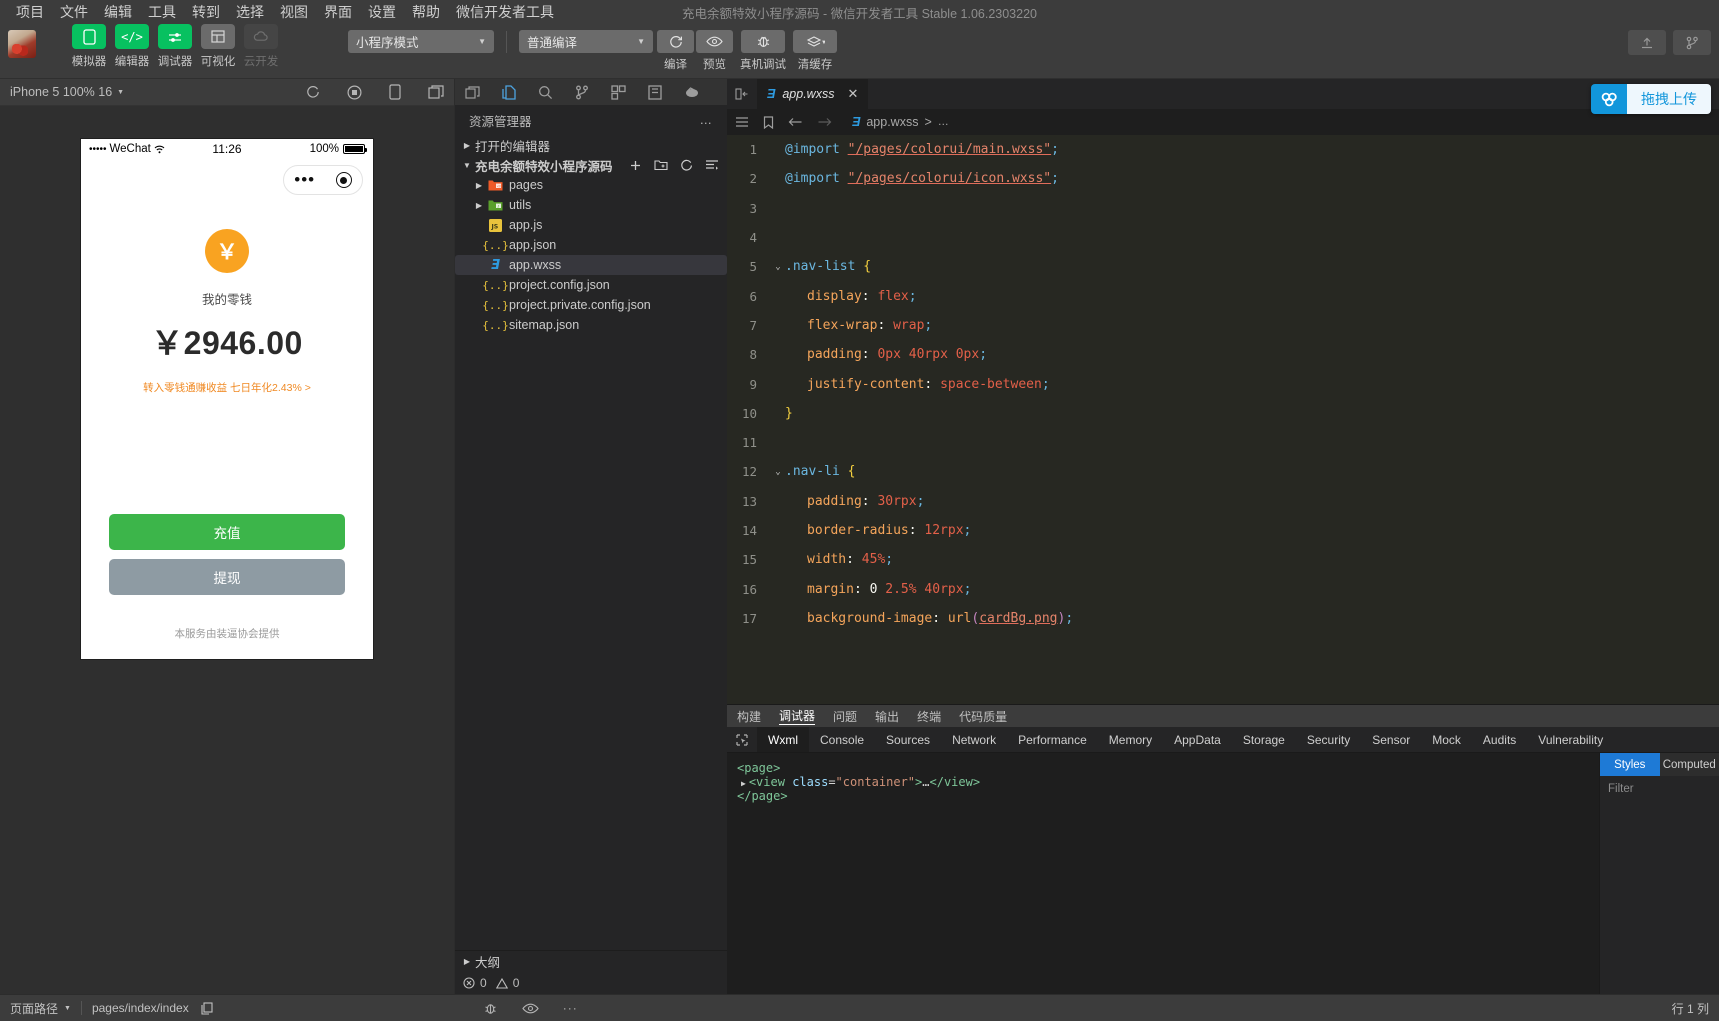 This screenshot has height=1021, width=1719. I want to click on menu-item-devtools: 微信开发者工具, so click(505, 12).